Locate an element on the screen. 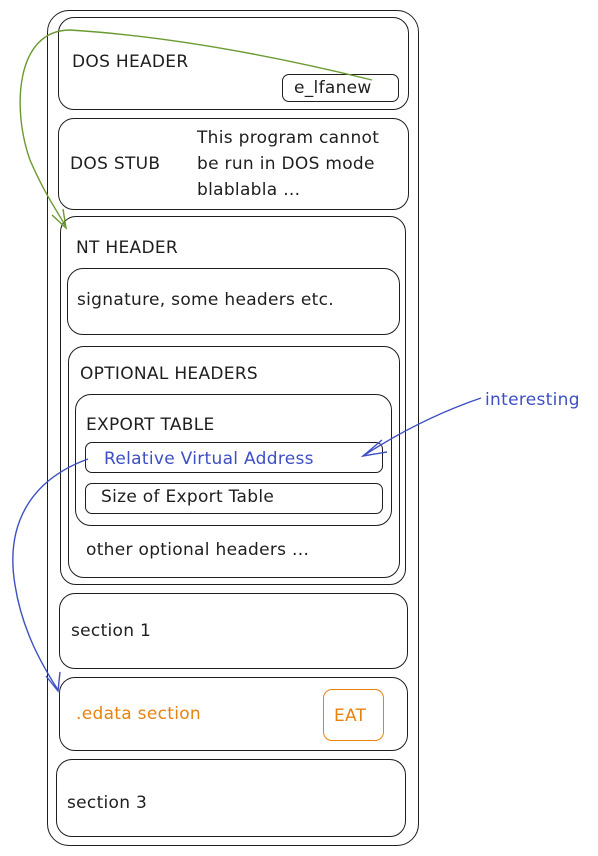 The height and width of the screenshot is (856, 598). nt-header-label: NT HEADER is located at coordinates (127, 248).